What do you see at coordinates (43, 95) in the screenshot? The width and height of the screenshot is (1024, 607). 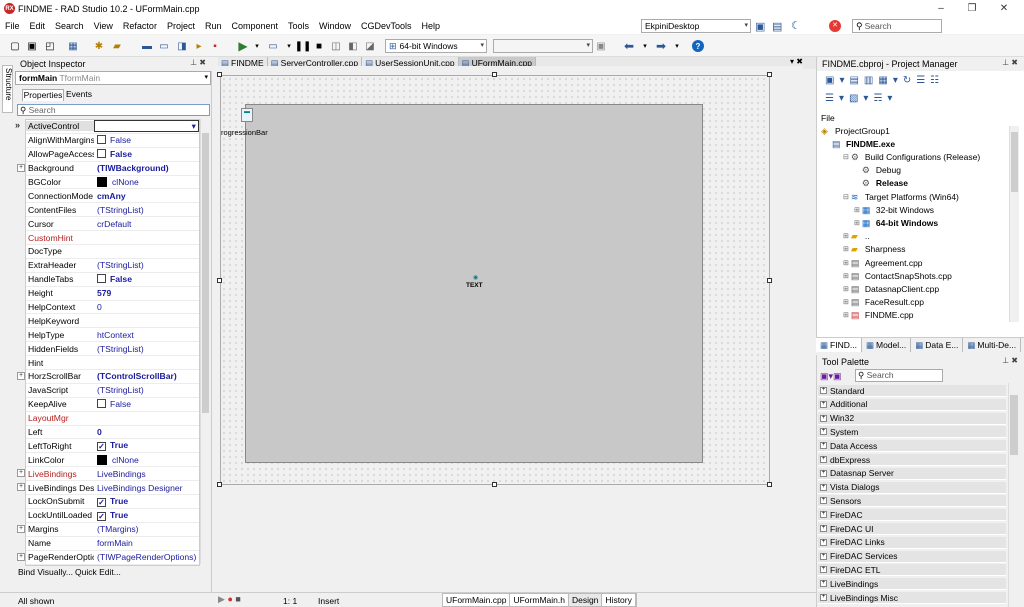 I see `tab-properties: Properties` at bounding box center [43, 95].